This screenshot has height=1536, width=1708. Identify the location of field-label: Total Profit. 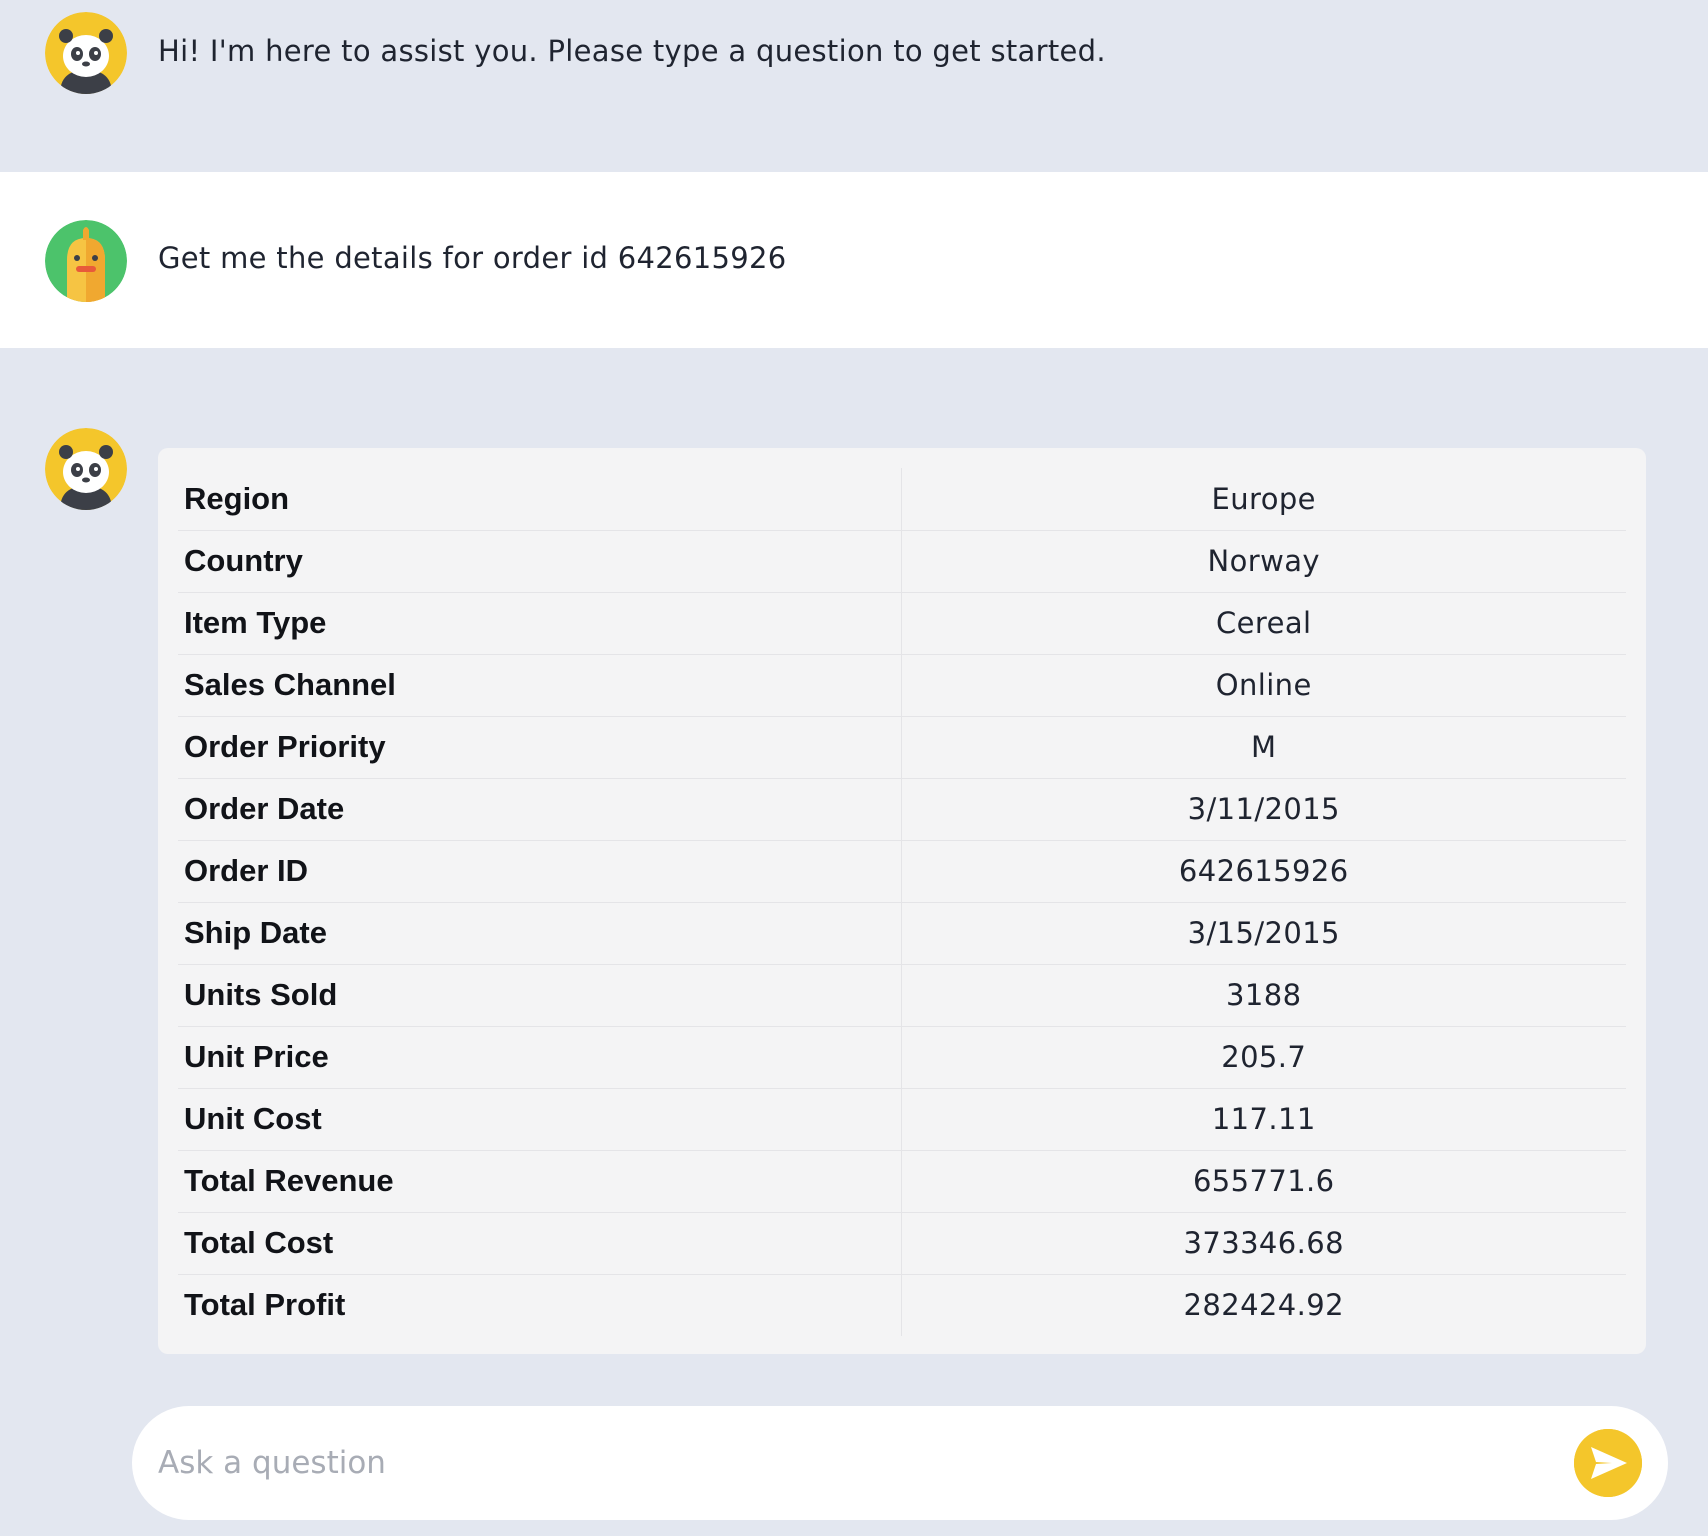
(540, 1305).